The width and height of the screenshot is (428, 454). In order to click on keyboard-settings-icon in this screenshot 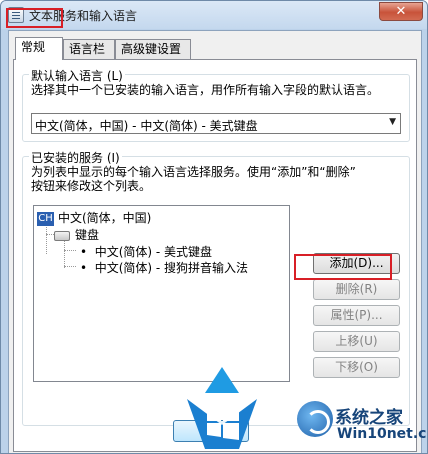, I will do `click(16, 15)`.